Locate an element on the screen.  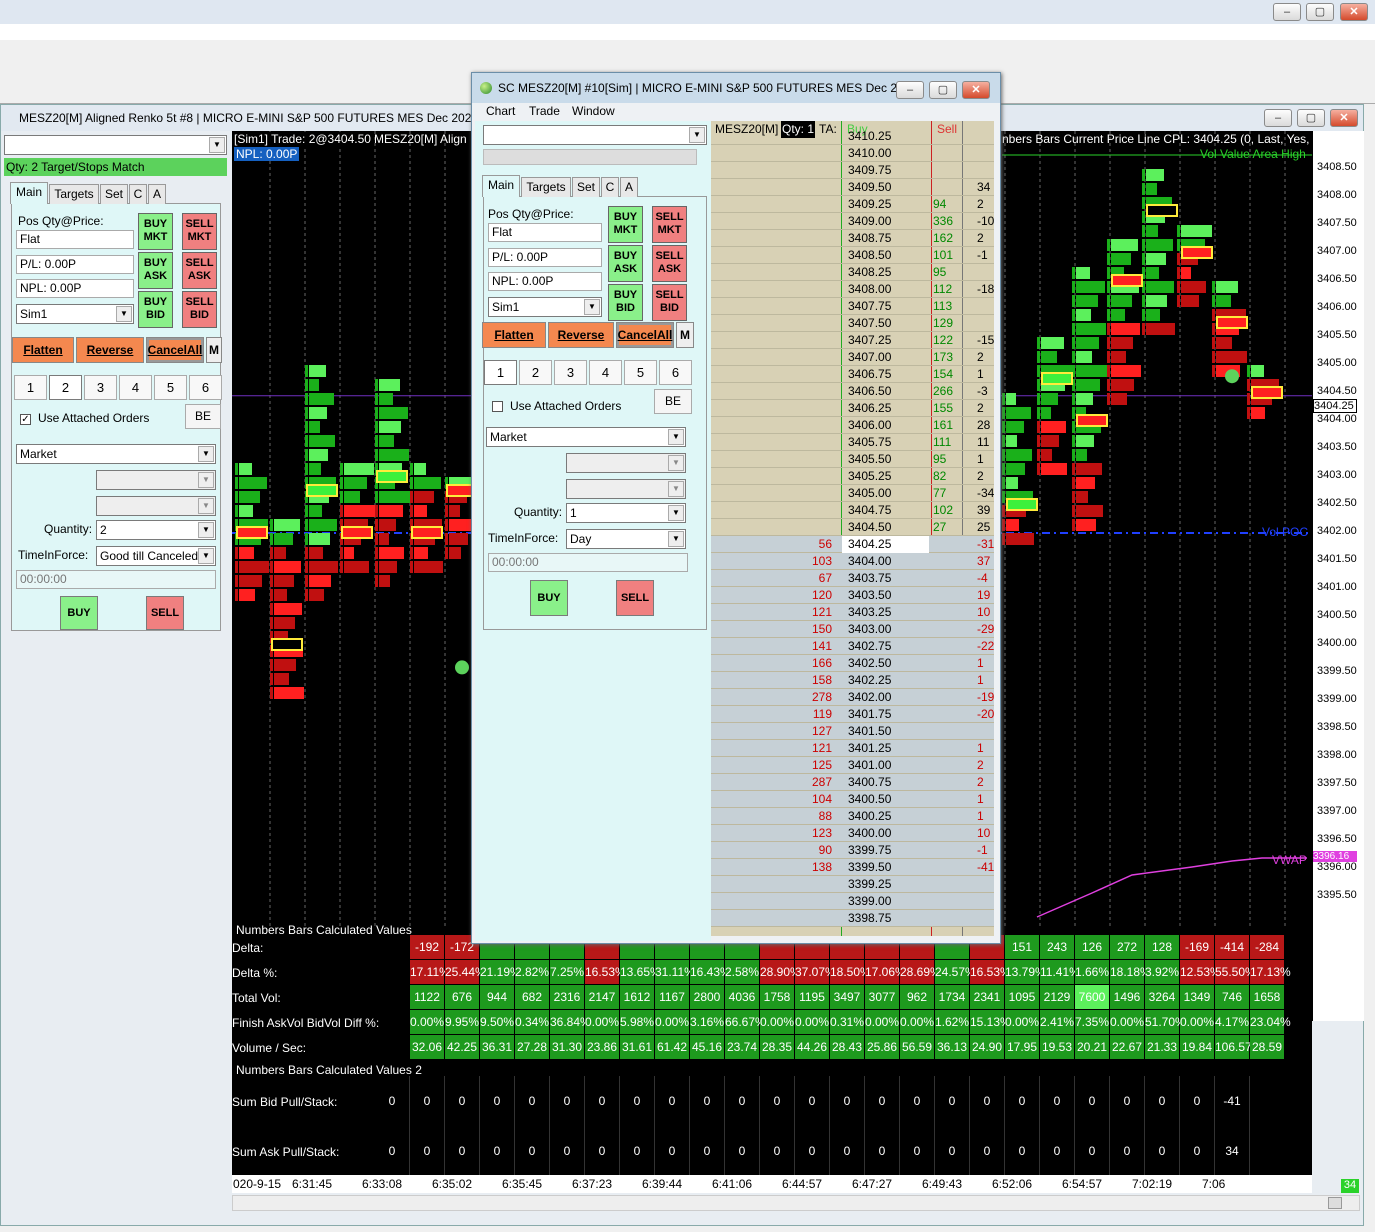
ladder-bid-row: 103 3404.00 37 is located at coordinates (852, 561).